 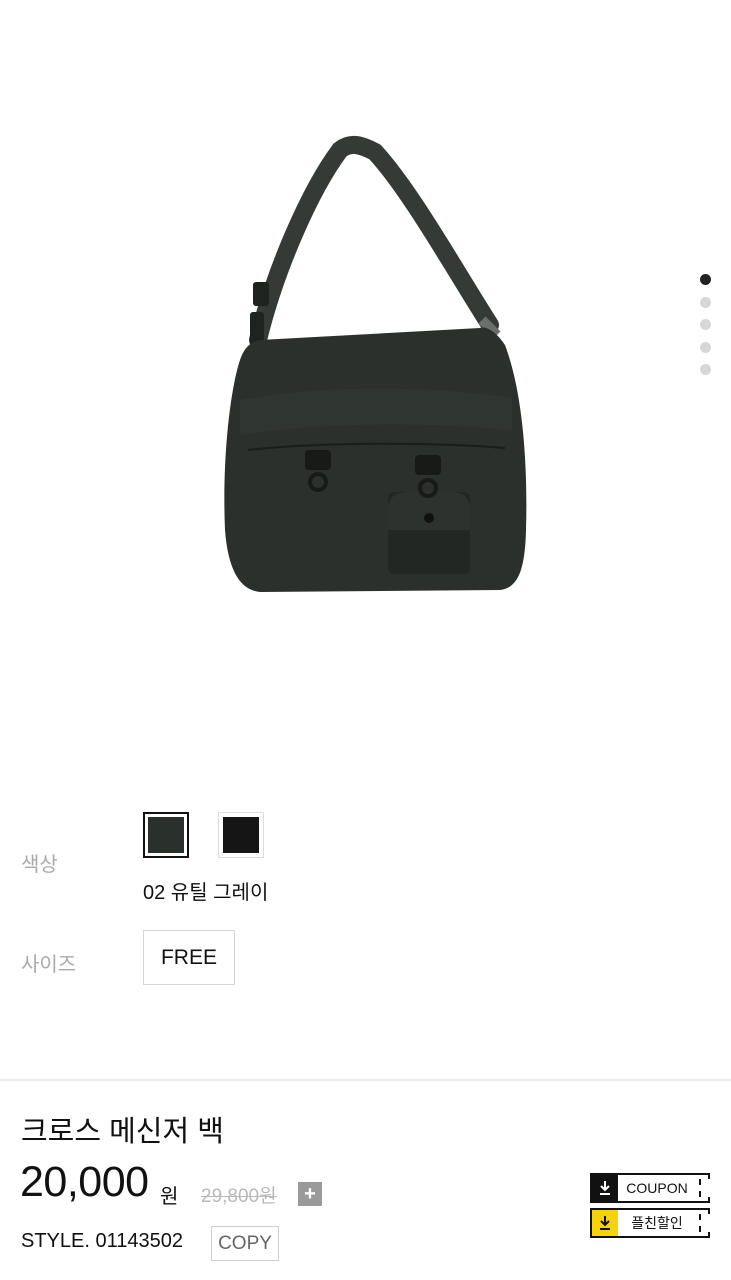 I want to click on color-swatch-util-gray, so click(x=166, y=835).